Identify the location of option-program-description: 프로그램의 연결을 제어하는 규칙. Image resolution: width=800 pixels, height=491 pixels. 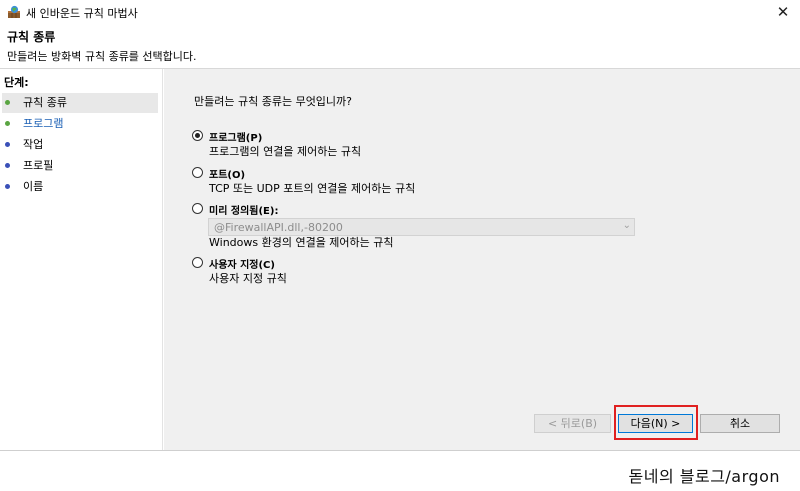
(285, 151).